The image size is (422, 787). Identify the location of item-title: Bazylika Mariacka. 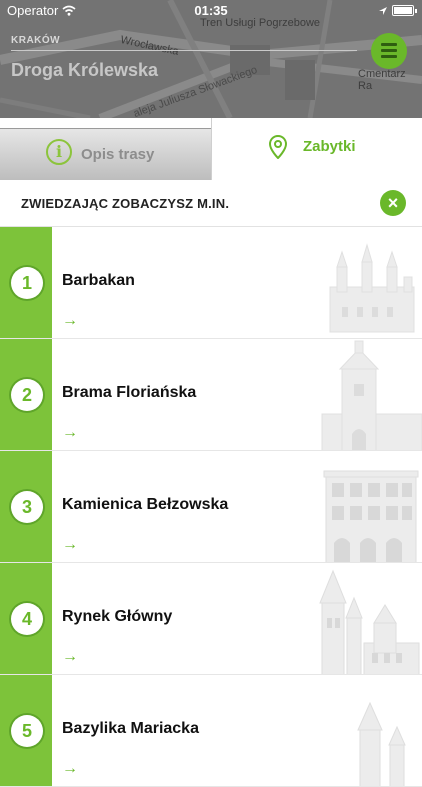
(130, 728).